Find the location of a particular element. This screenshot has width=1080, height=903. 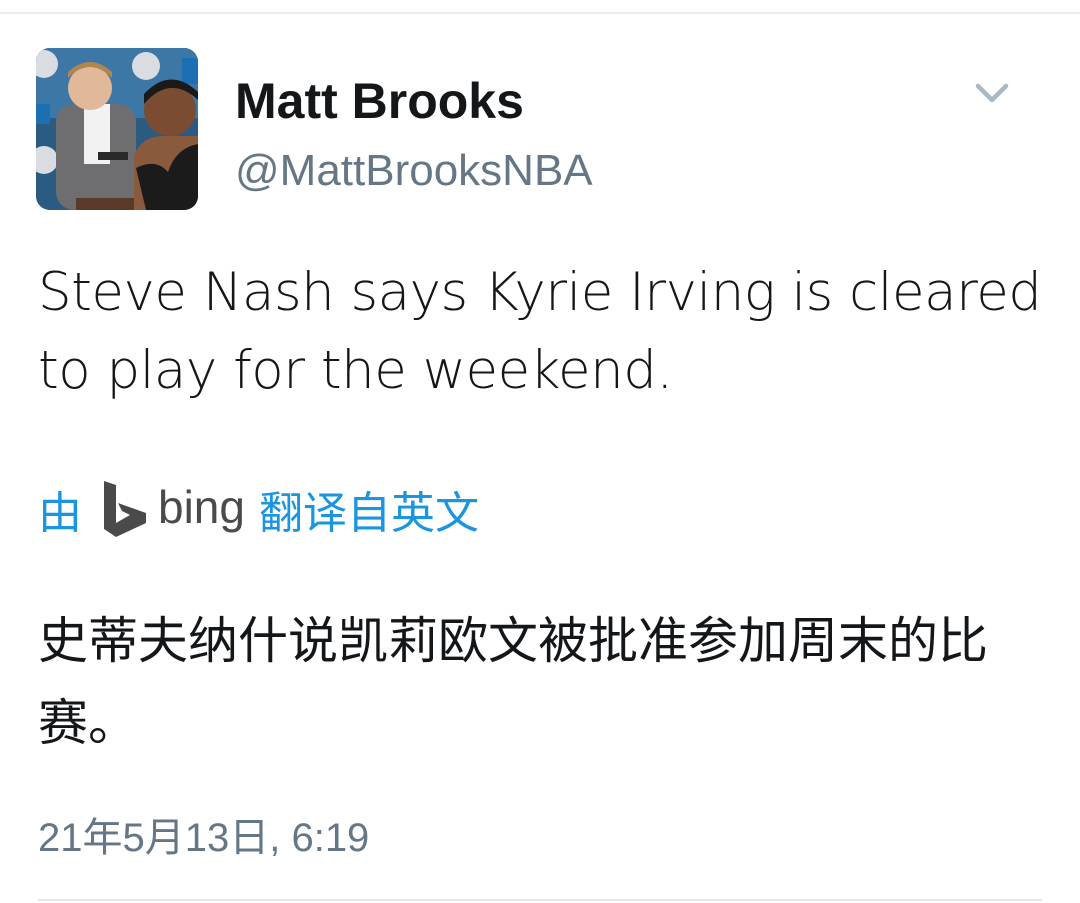

bing-wordmark: bing is located at coordinates (201, 507).